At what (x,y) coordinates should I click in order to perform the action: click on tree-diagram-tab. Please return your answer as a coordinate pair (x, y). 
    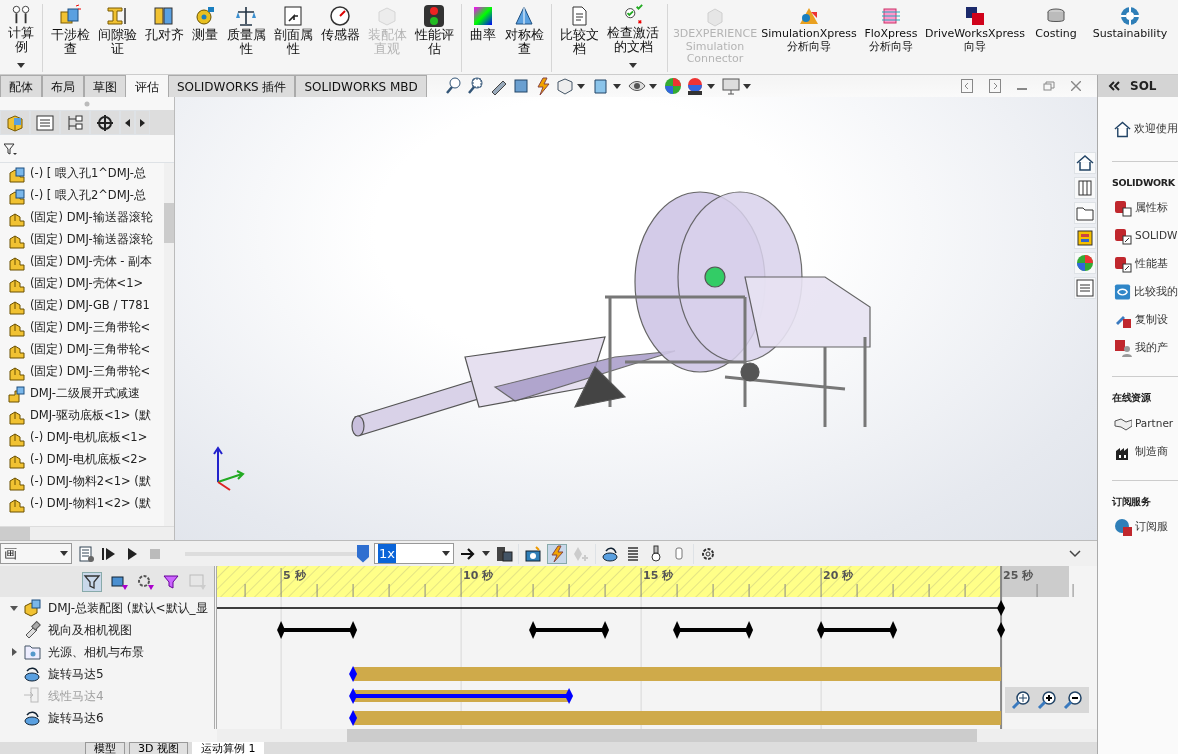
    Looking at the image, I should click on (75, 122).